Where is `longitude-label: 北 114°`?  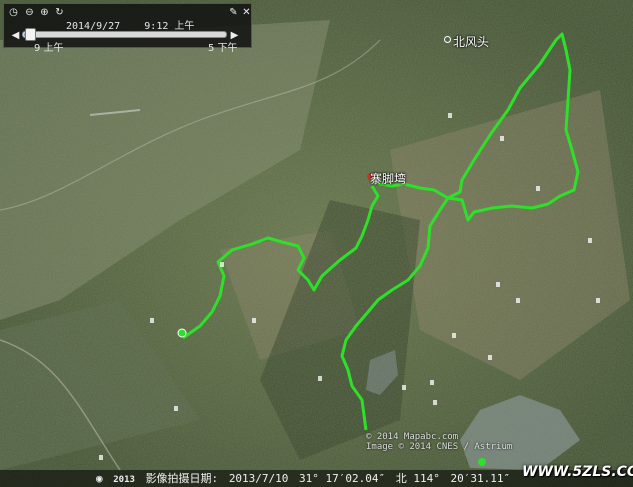 longitude-label: 北 114° is located at coordinates (417, 478).